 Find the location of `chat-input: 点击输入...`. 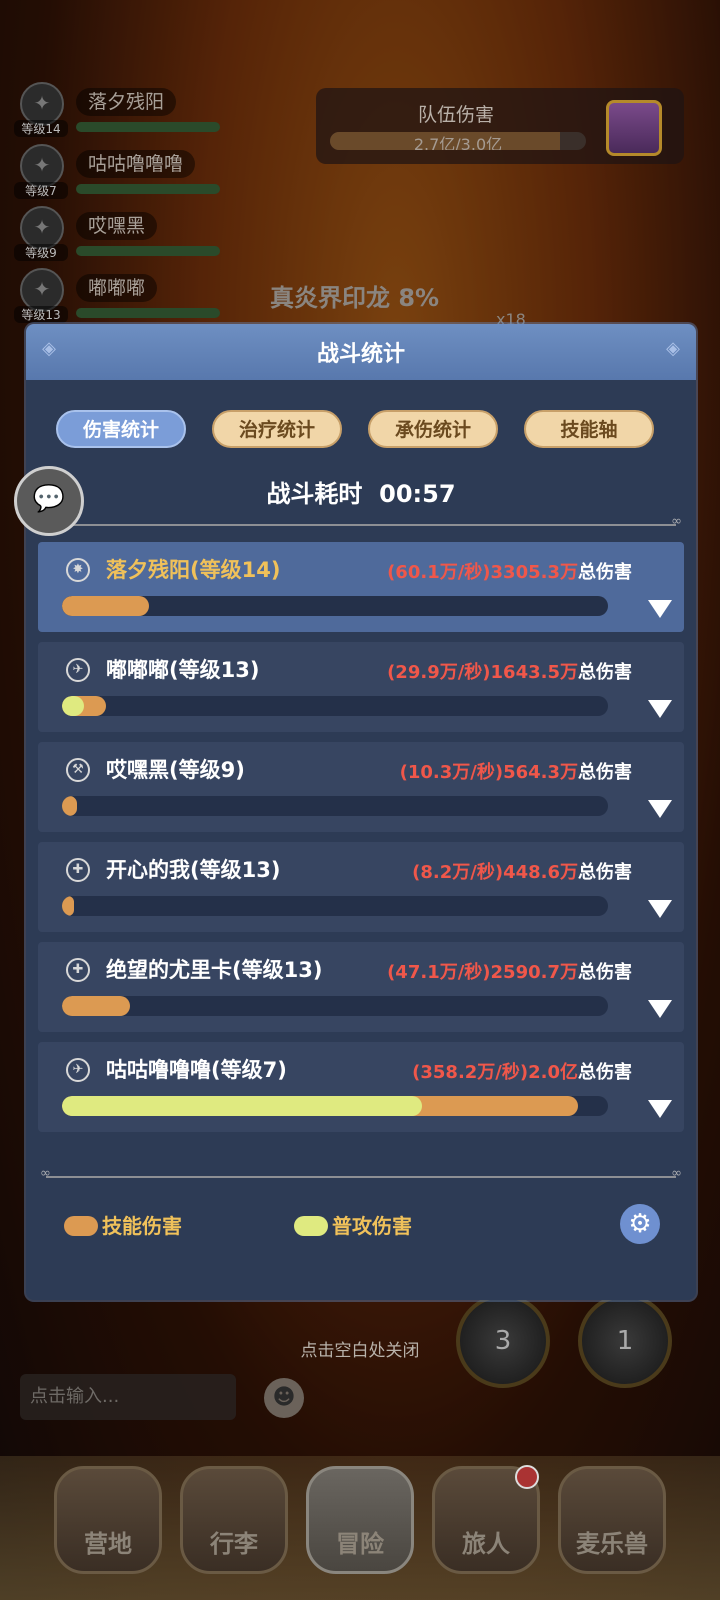

chat-input: 点击输入... is located at coordinates (128, 1397).